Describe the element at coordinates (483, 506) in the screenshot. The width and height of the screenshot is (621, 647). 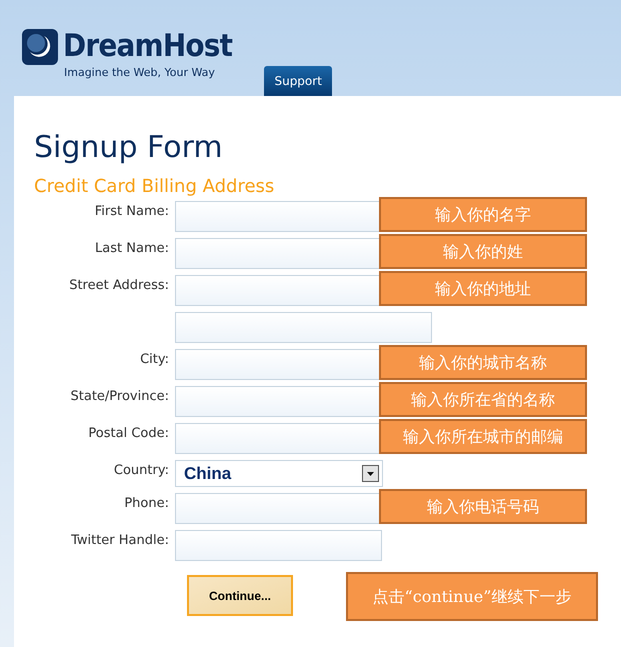
I see `annotation-callout: 输入你电话号码` at that location.